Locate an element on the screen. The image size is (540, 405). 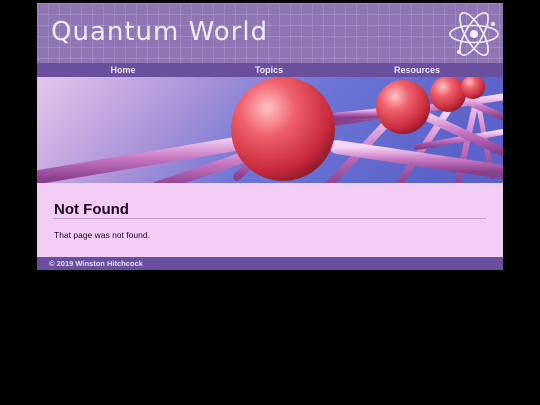
error-message: That page was not found. is located at coordinates (102, 235).